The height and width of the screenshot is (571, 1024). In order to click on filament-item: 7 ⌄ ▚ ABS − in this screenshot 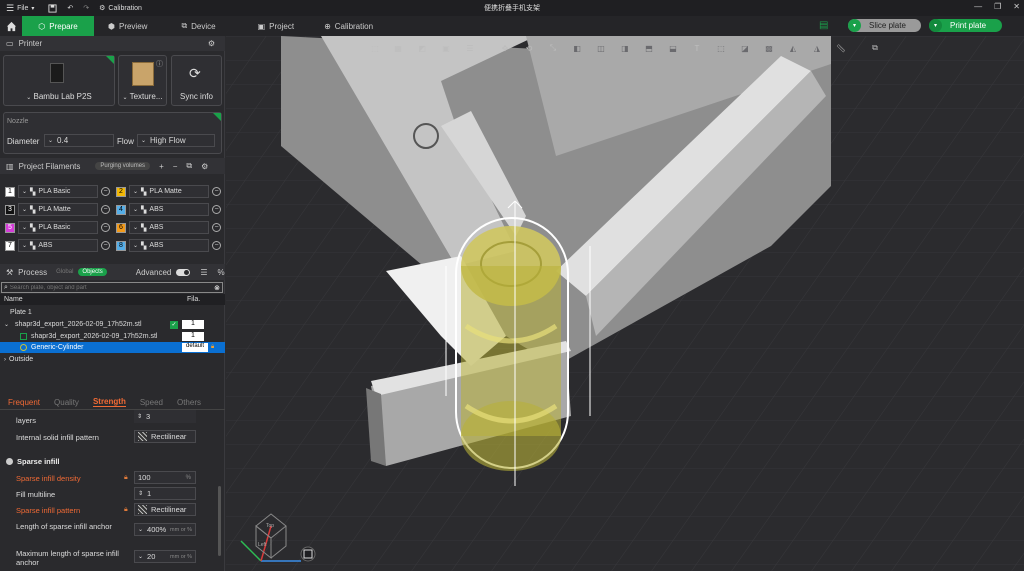, I will do `click(57, 245)`.